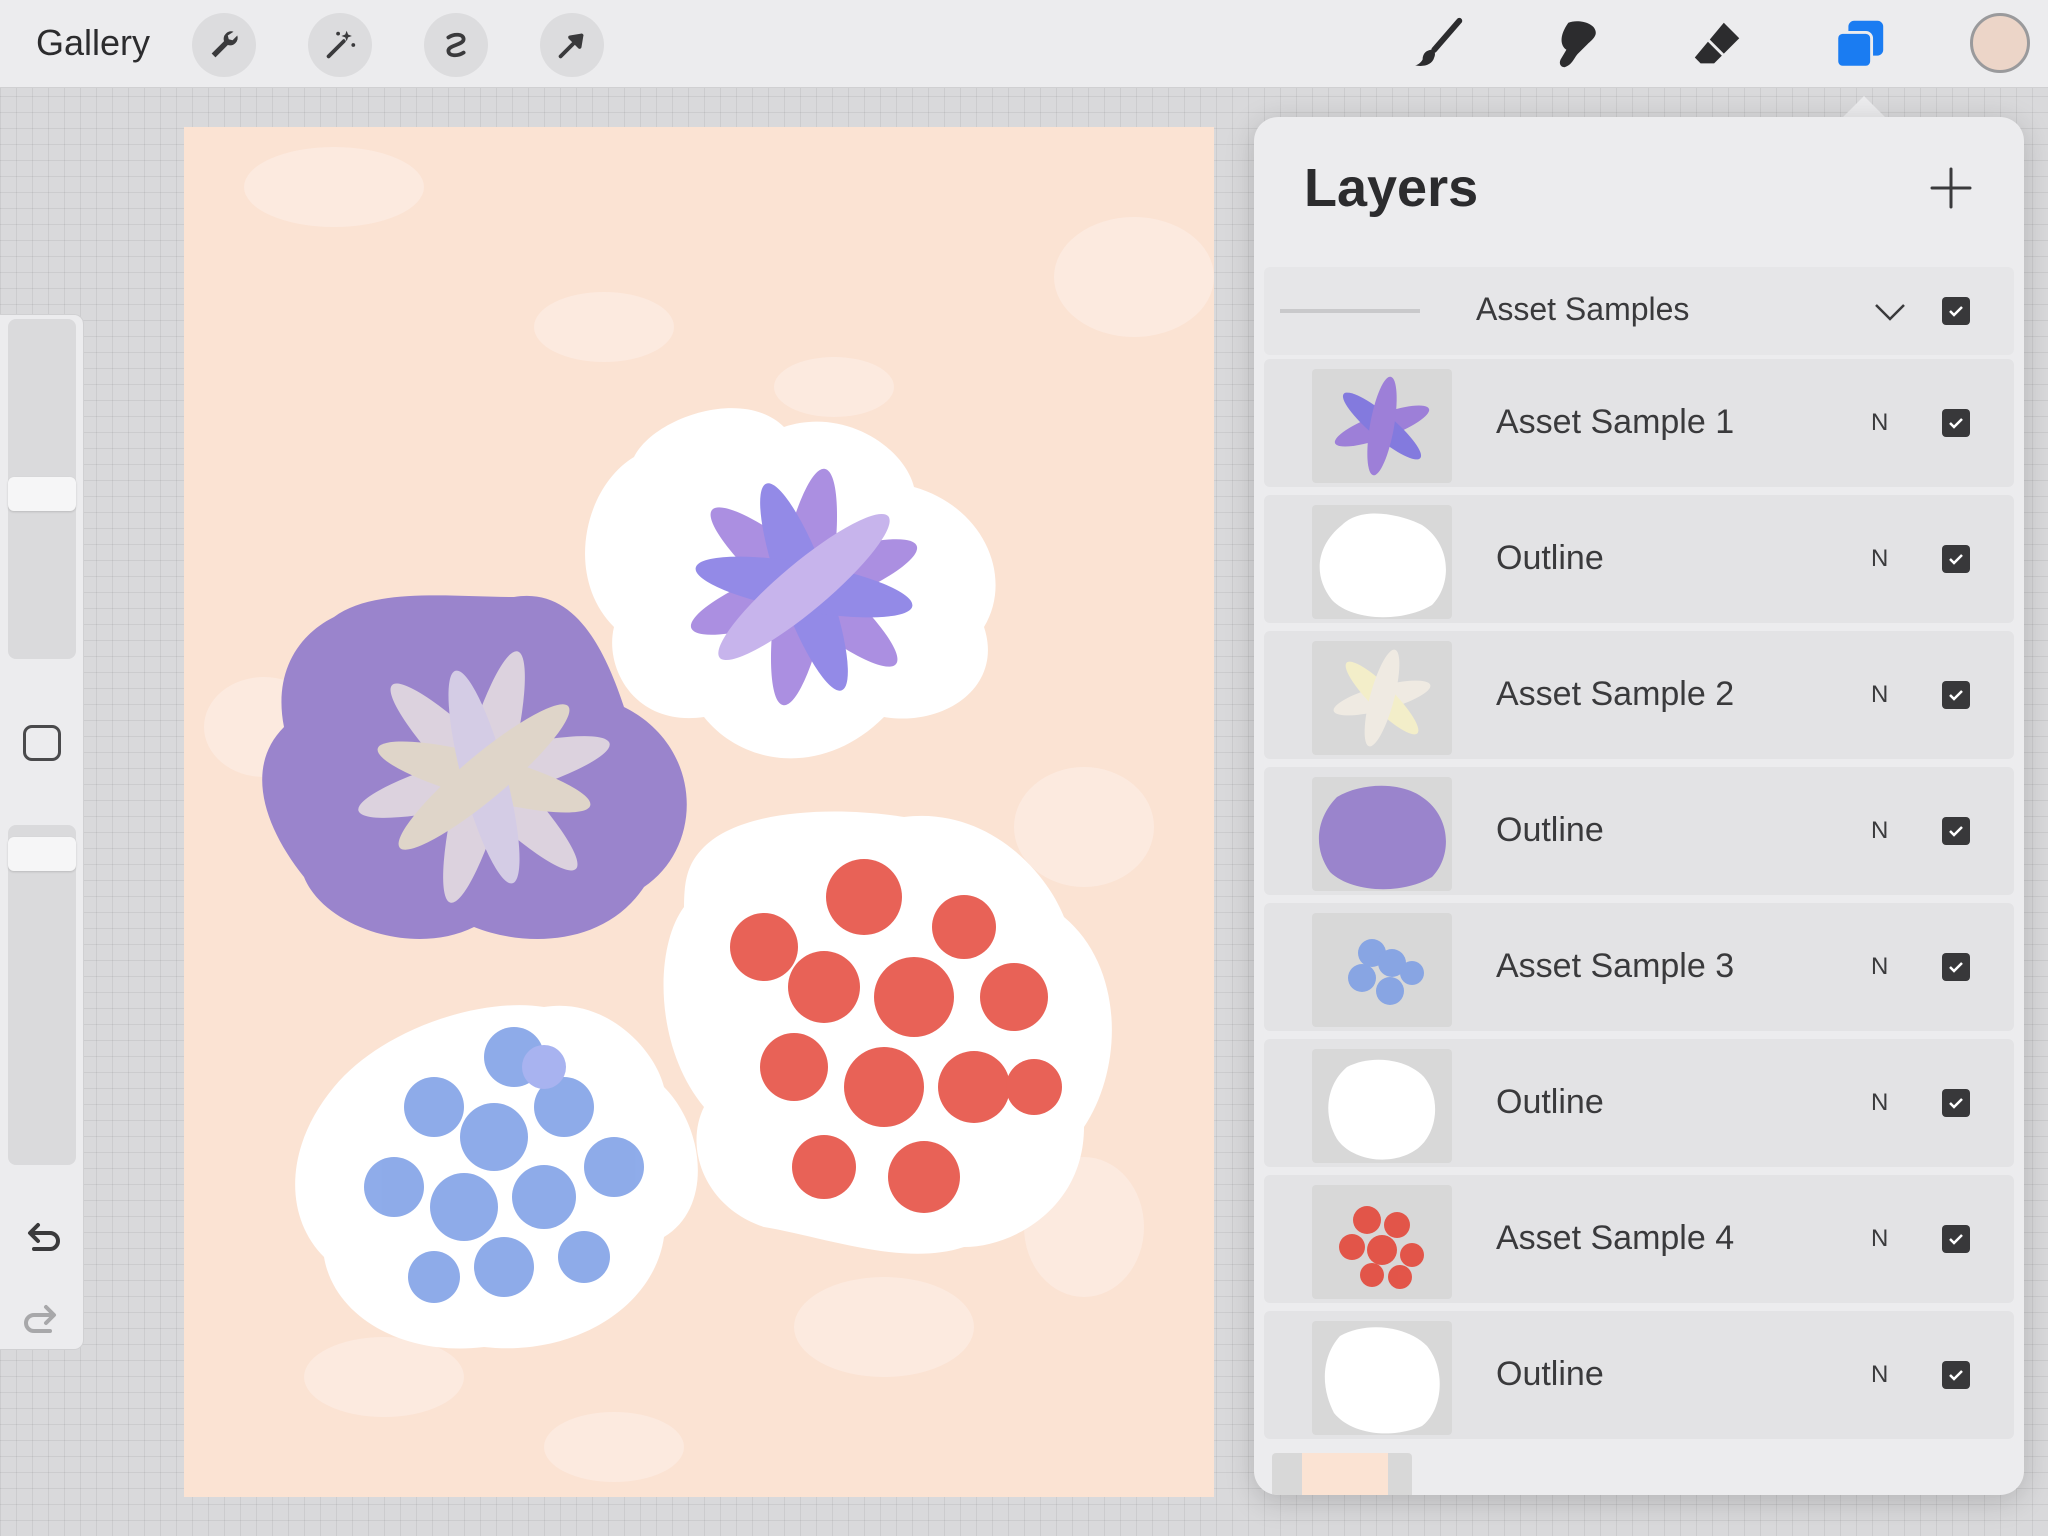 The height and width of the screenshot is (1536, 2048). I want to click on transform-arrow-icon, so click(572, 45).